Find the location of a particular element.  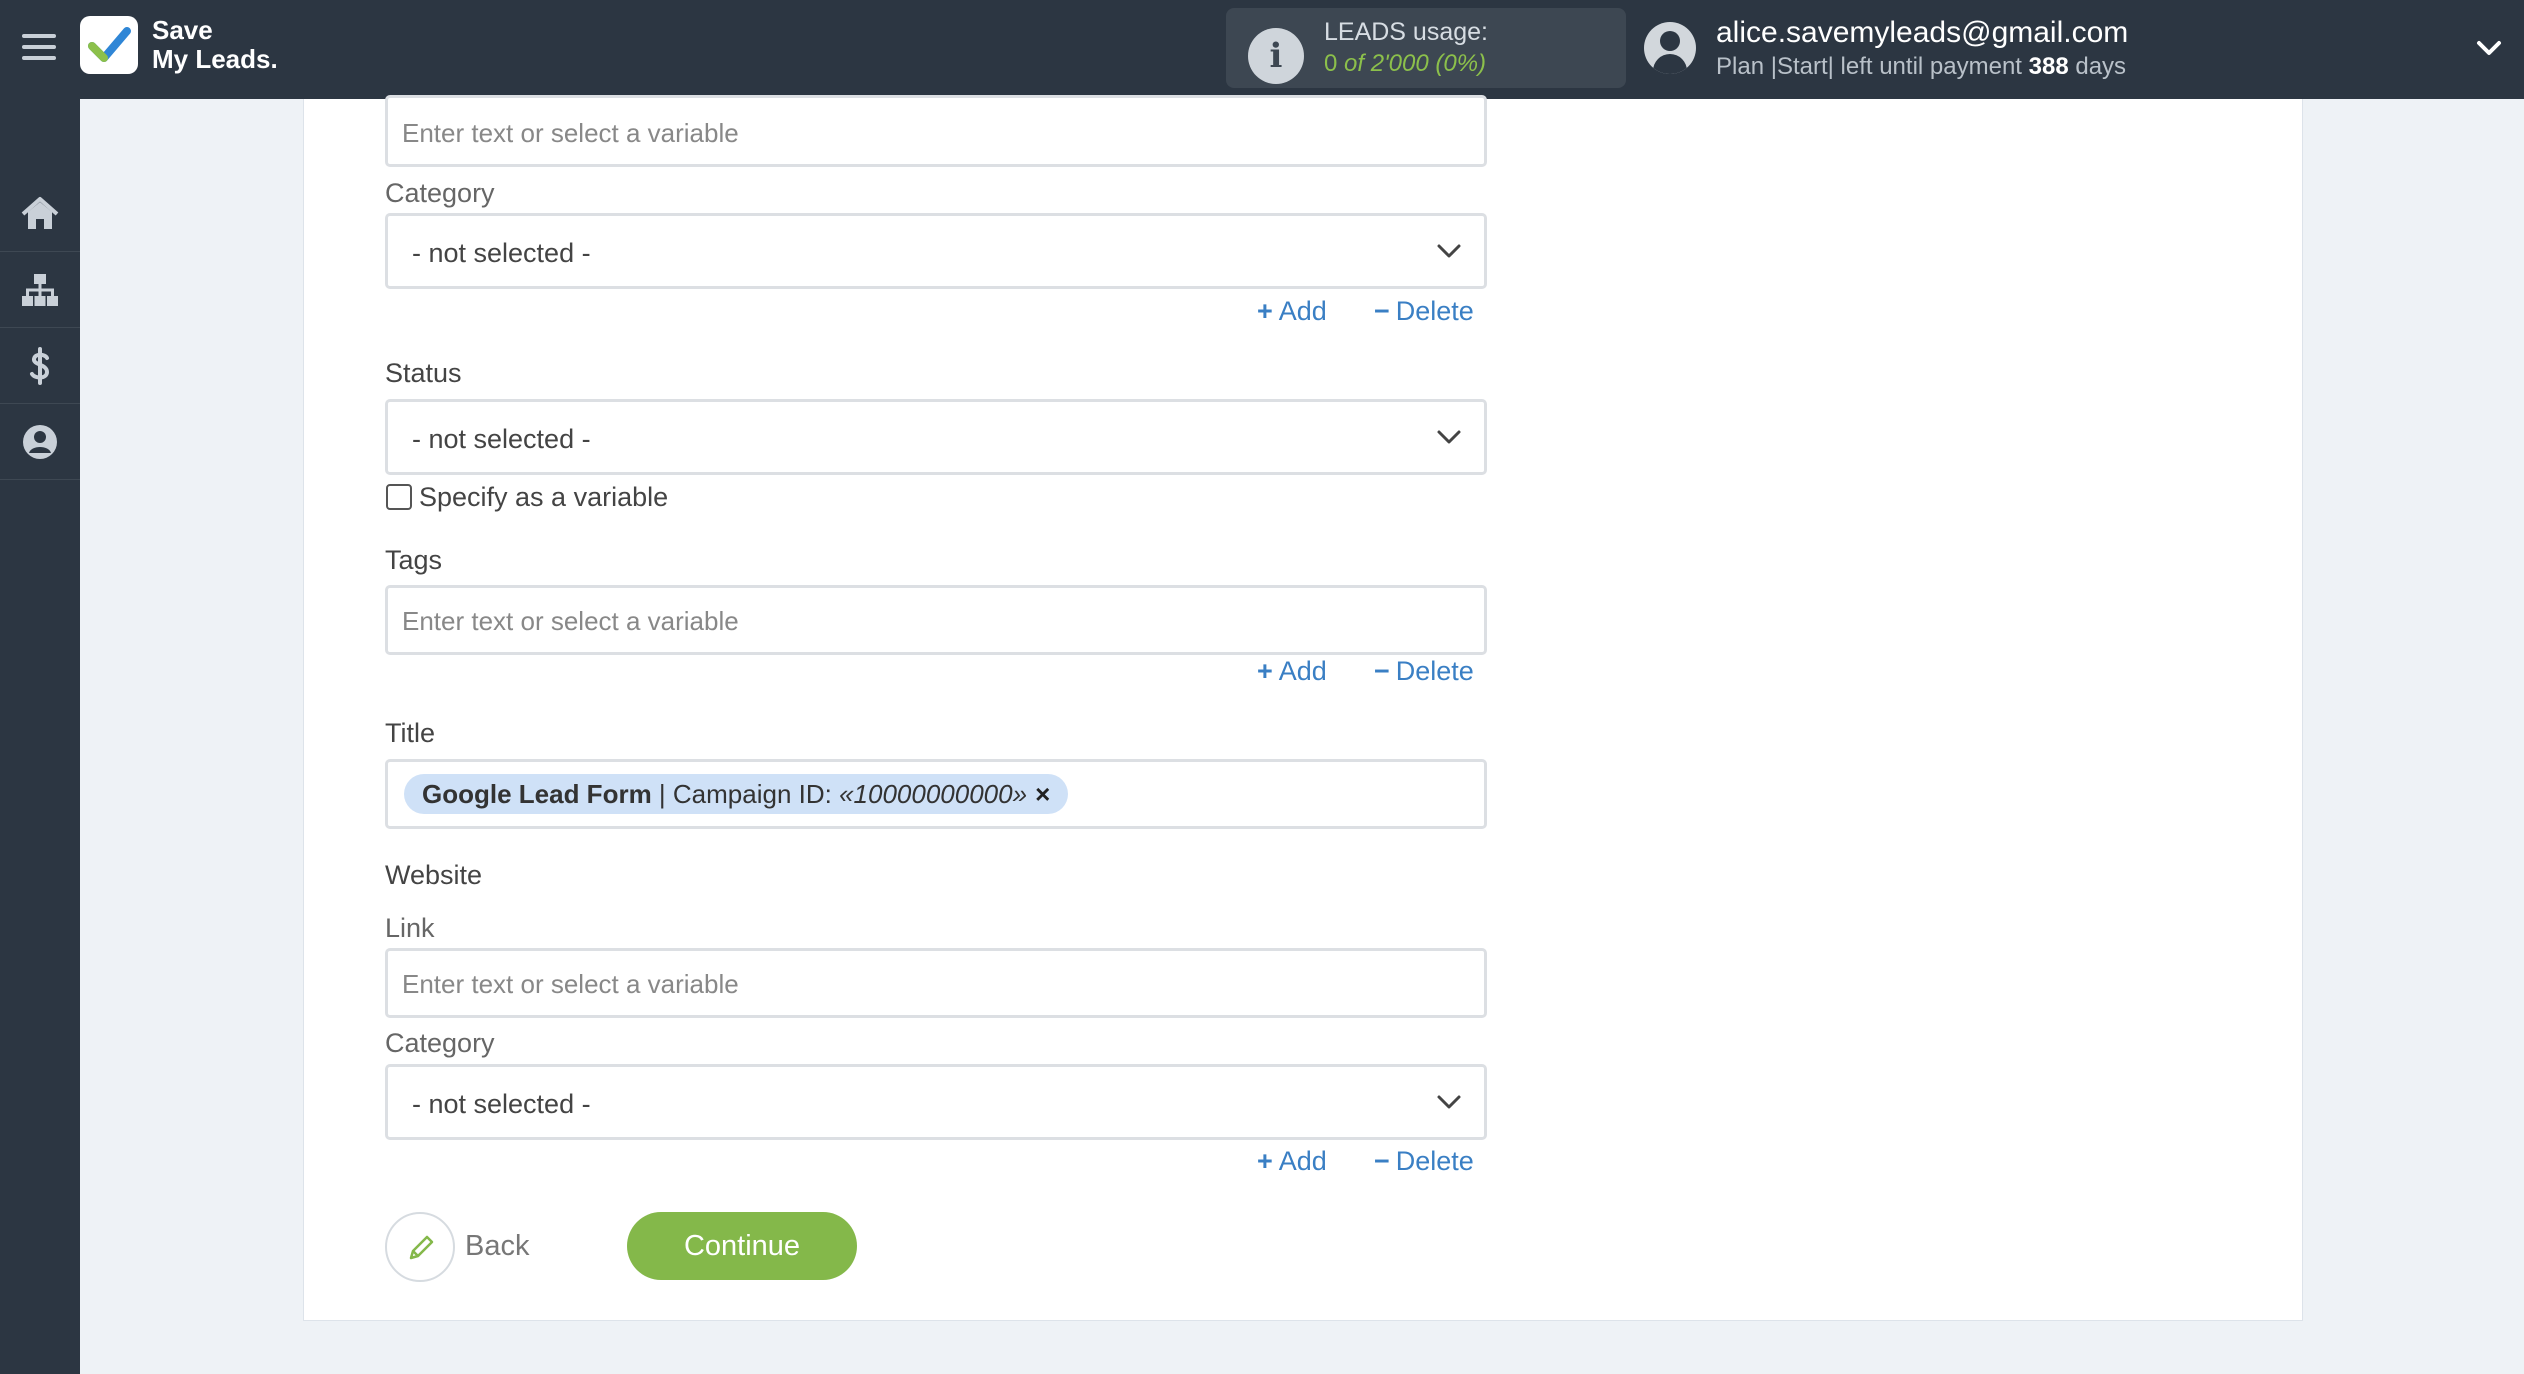

top-text-input: Enter text or select a variable is located at coordinates (936, 131).